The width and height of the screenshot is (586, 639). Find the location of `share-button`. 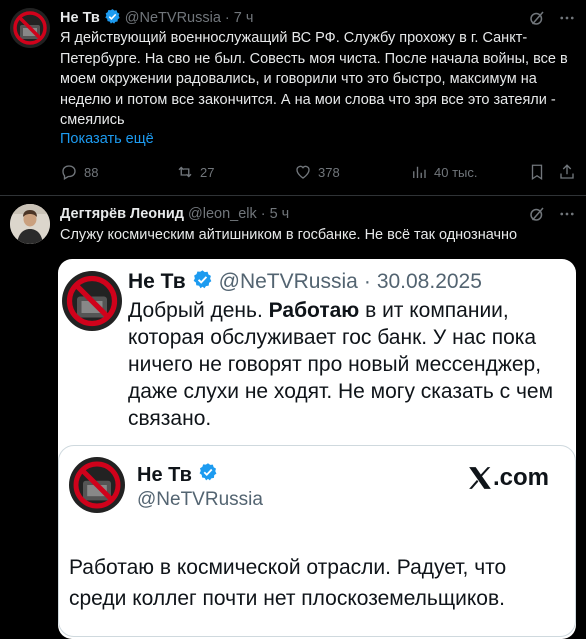

share-button is located at coordinates (567, 172).